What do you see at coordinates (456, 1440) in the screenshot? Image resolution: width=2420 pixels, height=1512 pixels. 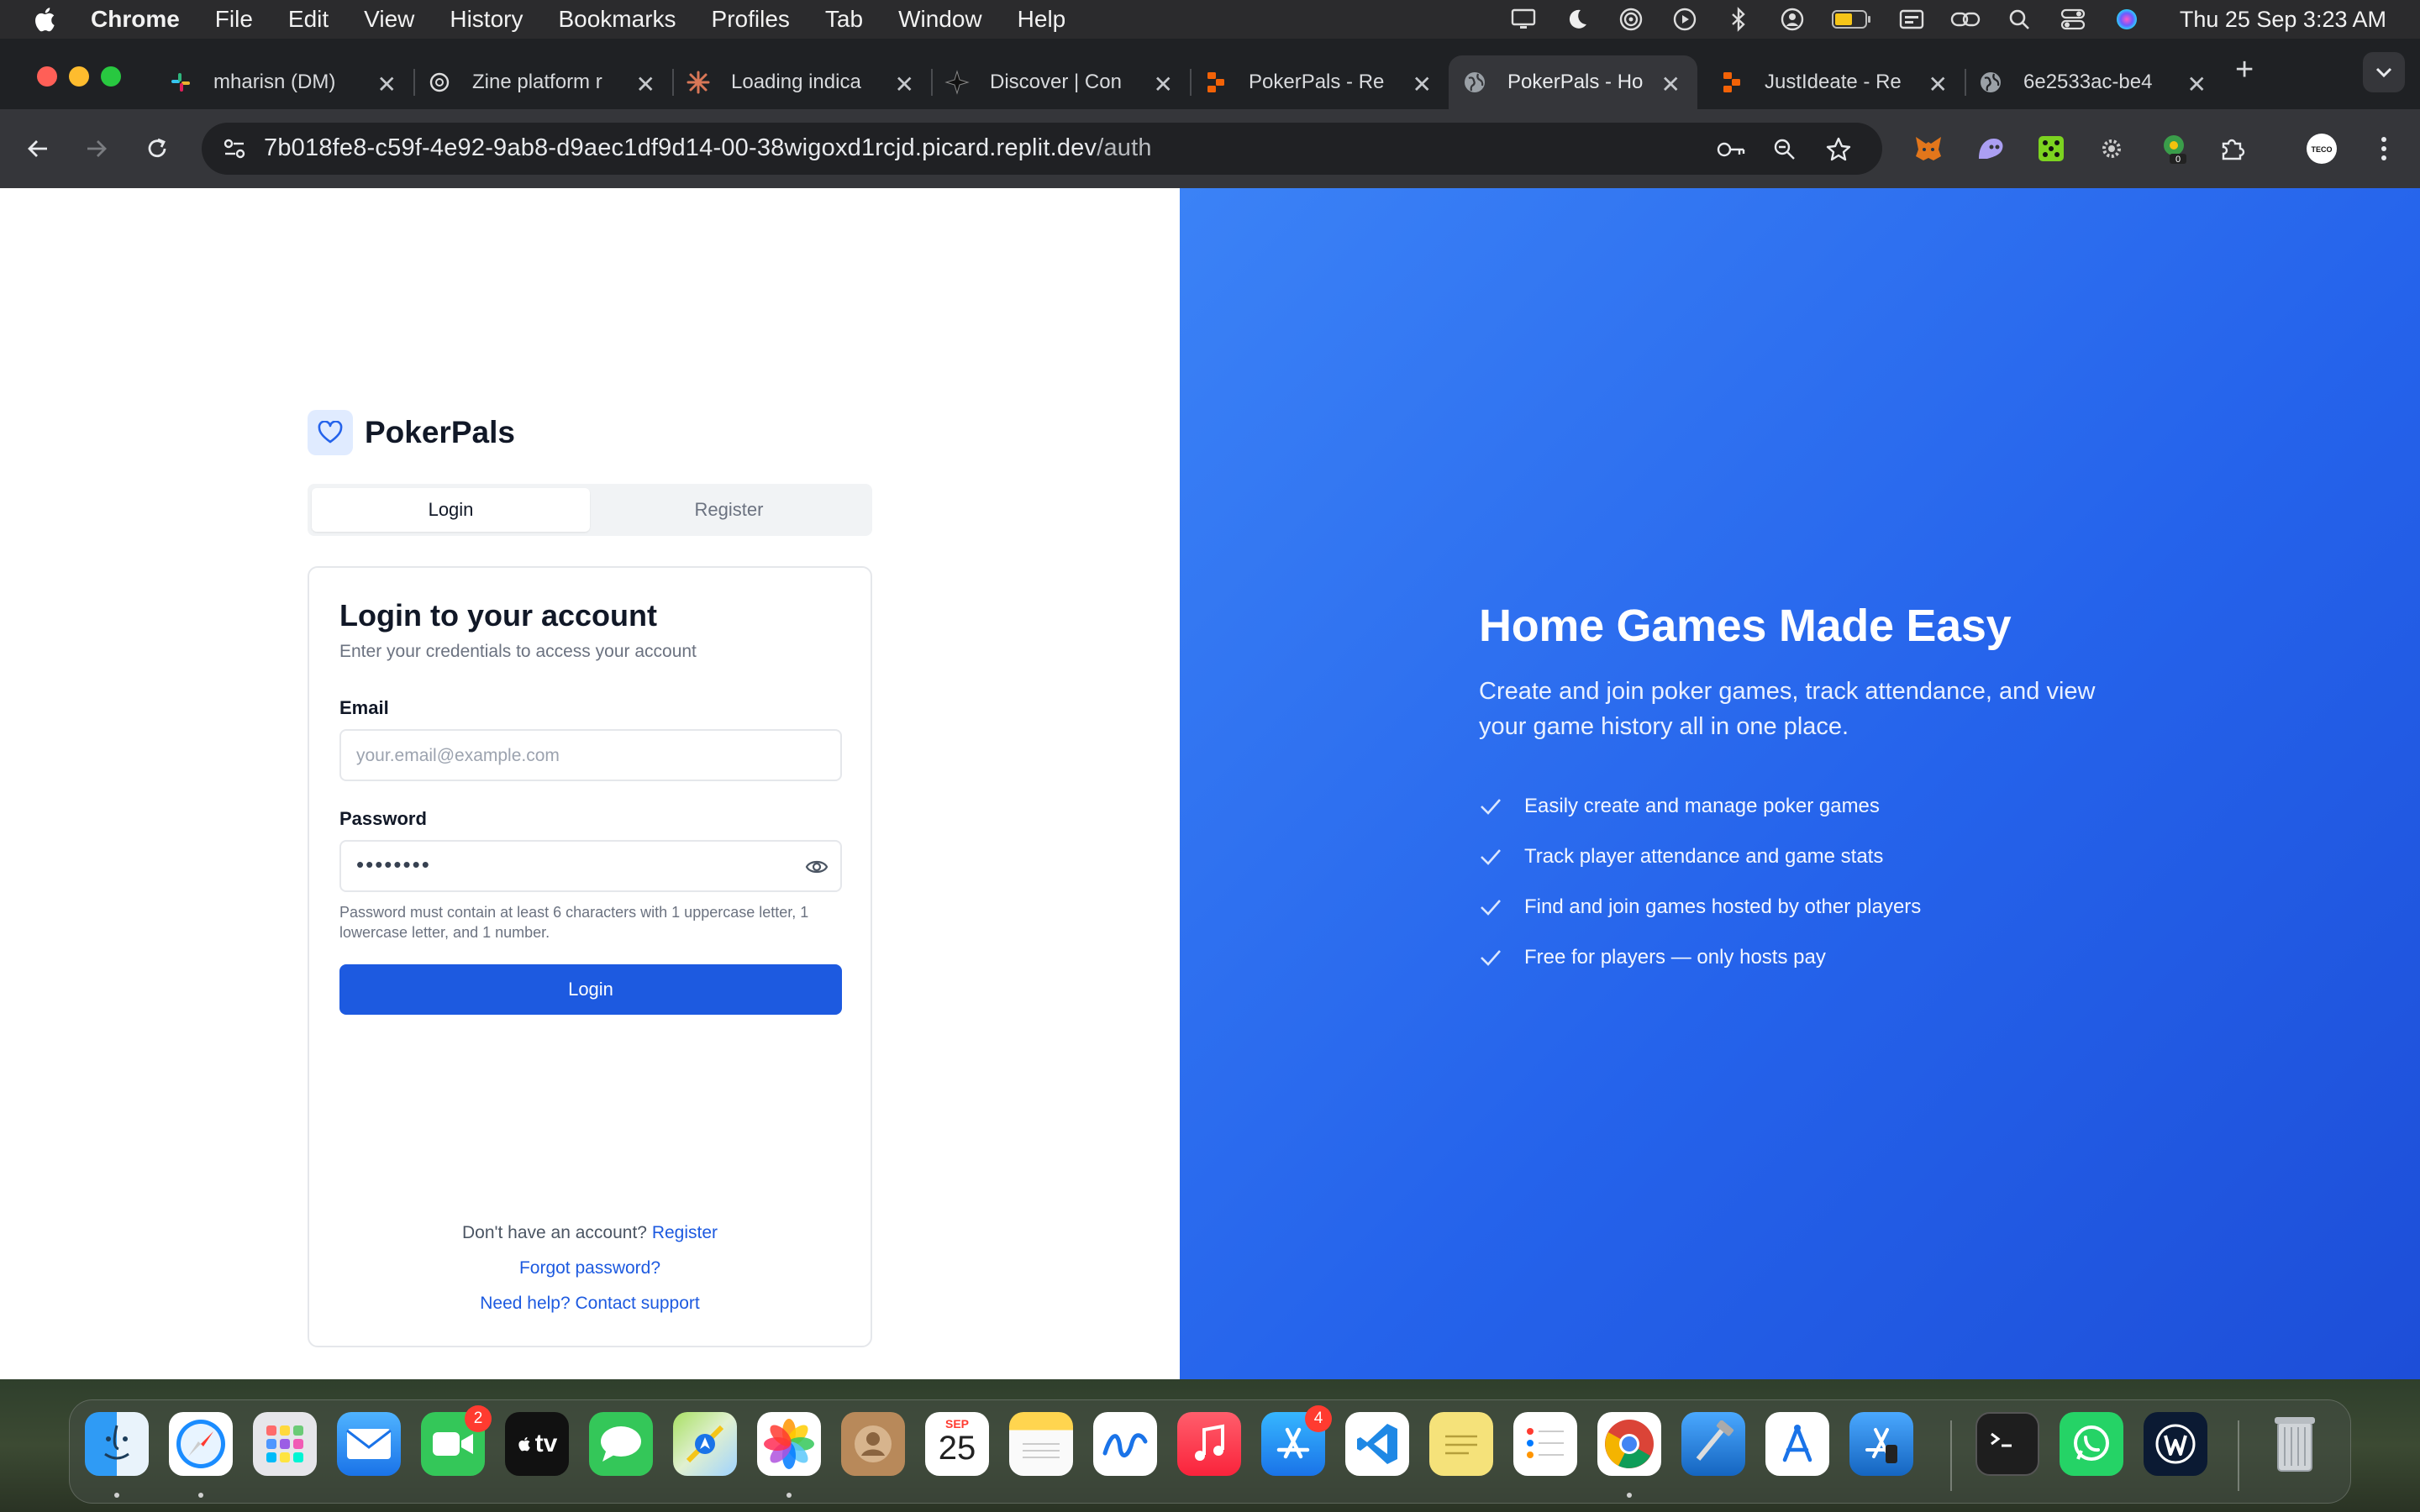 I see `dock-facetime: 2` at bounding box center [456, 1440].